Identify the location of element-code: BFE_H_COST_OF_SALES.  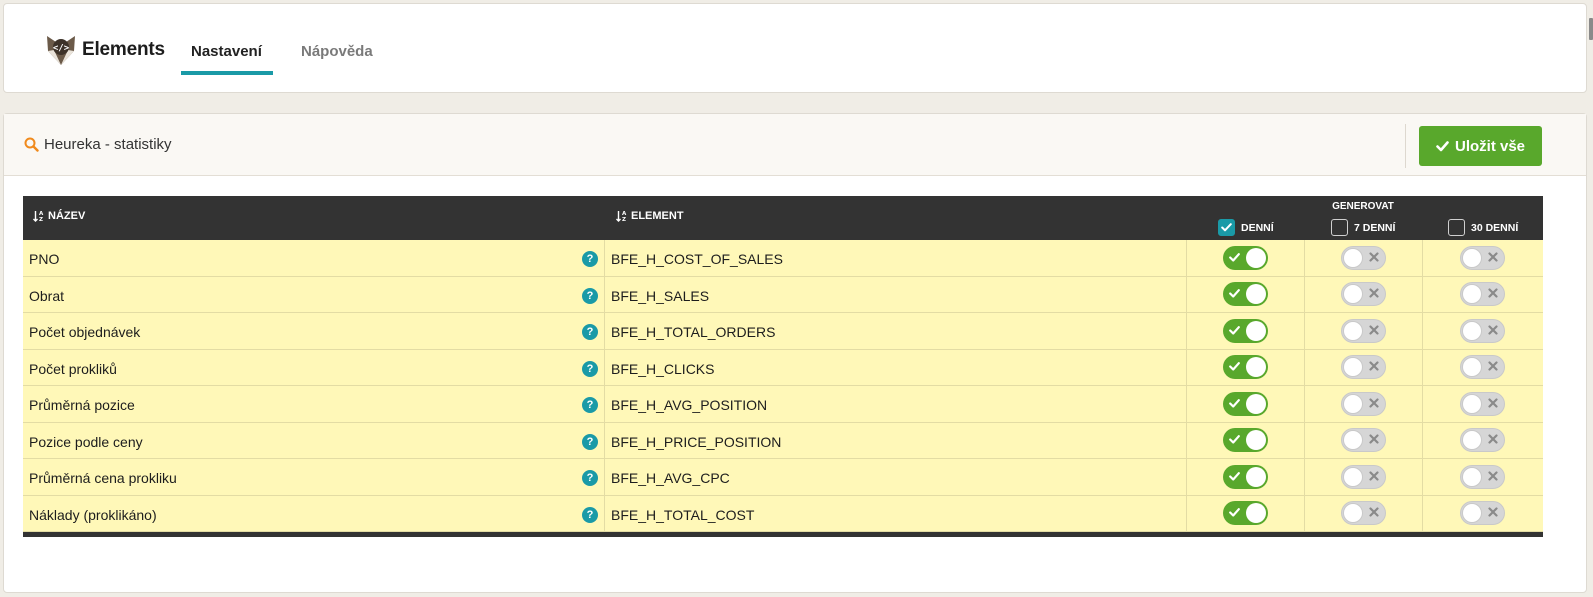
(697, 259).